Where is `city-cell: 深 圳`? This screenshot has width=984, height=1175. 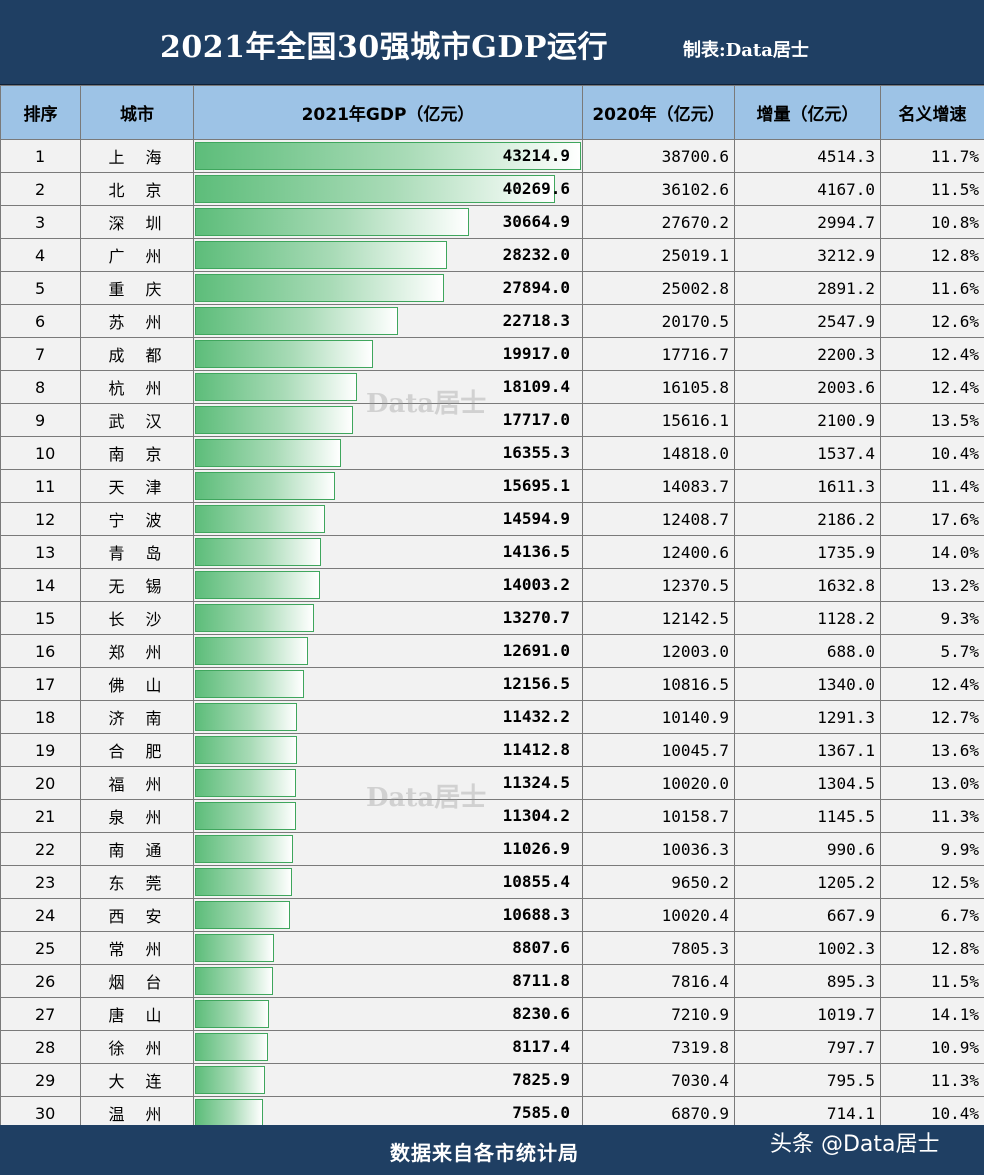 city-cell: 深 圳 is located at coordinates (137, 222).